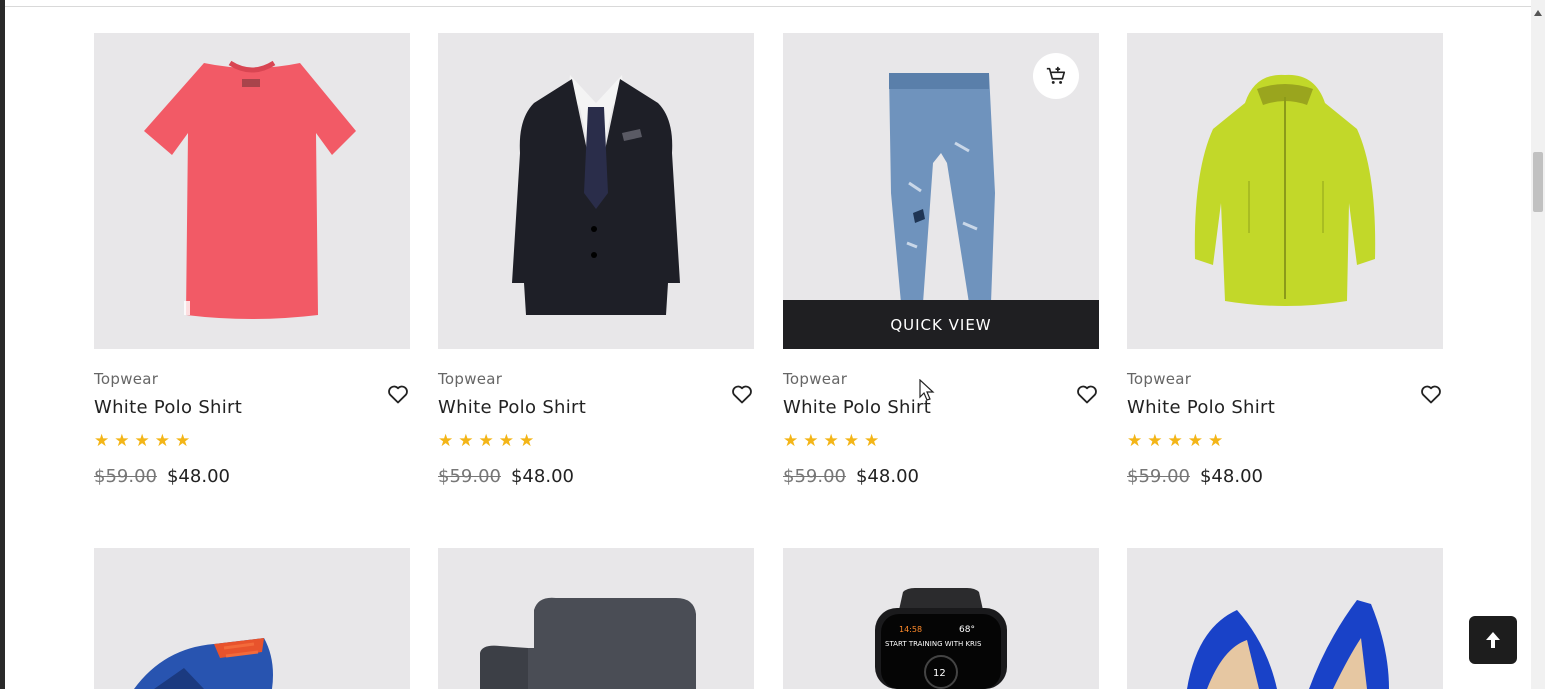 The height and width of the screenshot is (689, 1545). I want to click on product-card: 14:58 68° START TRAINING WITH KRIS 12, so click(941, 618).